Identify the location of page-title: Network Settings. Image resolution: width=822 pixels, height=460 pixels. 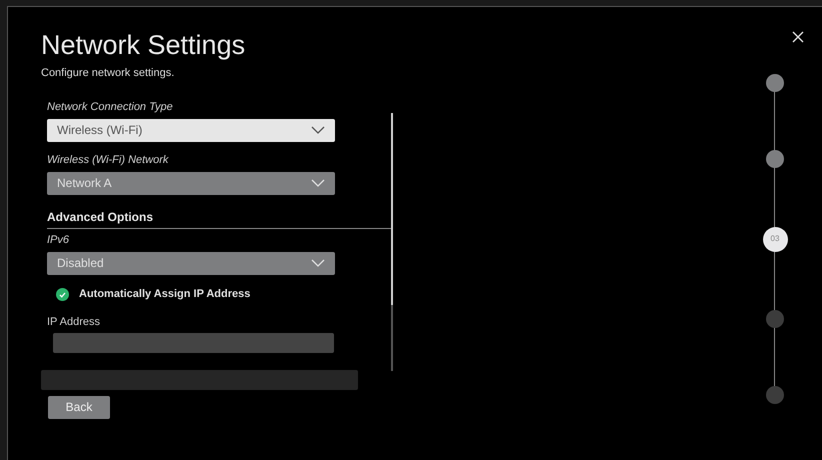
(143, 45).